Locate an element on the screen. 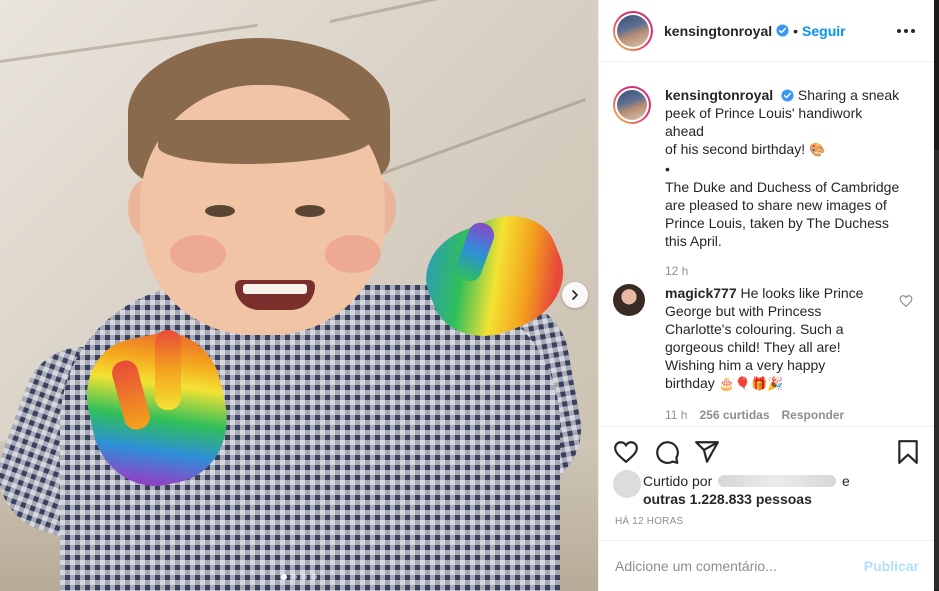 The height and width of the screenshot is (591, 939). comment-composer: Publicar is located at coordinates (767, 565).